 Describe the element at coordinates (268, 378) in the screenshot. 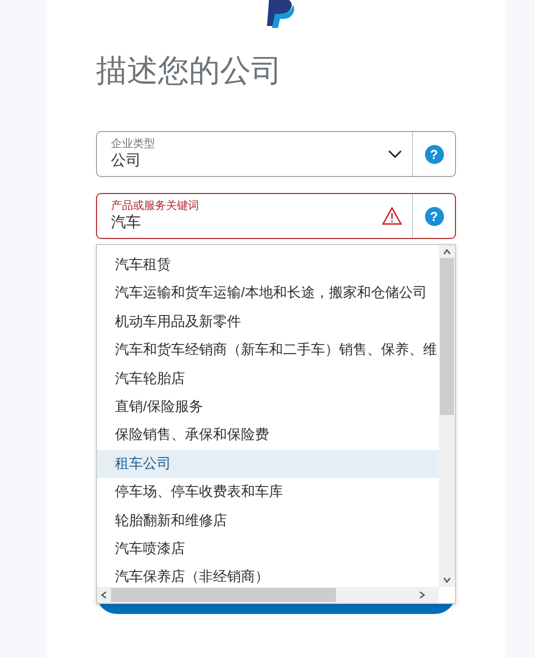

I see `dropdown-option: 汽车轮胎店` at that location.